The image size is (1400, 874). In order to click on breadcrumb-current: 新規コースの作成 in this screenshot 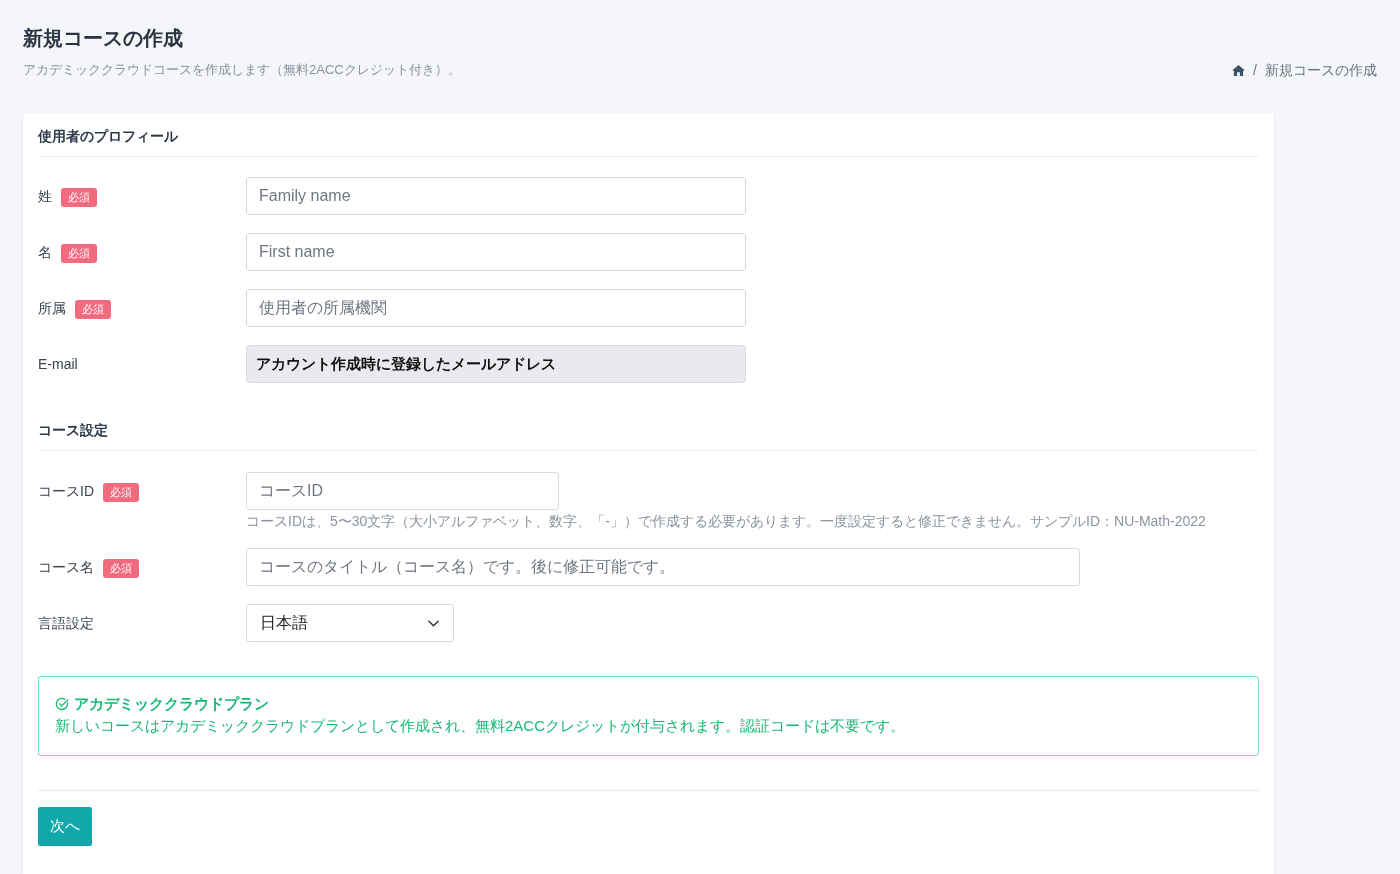, I will do `click(1321, 70)`.